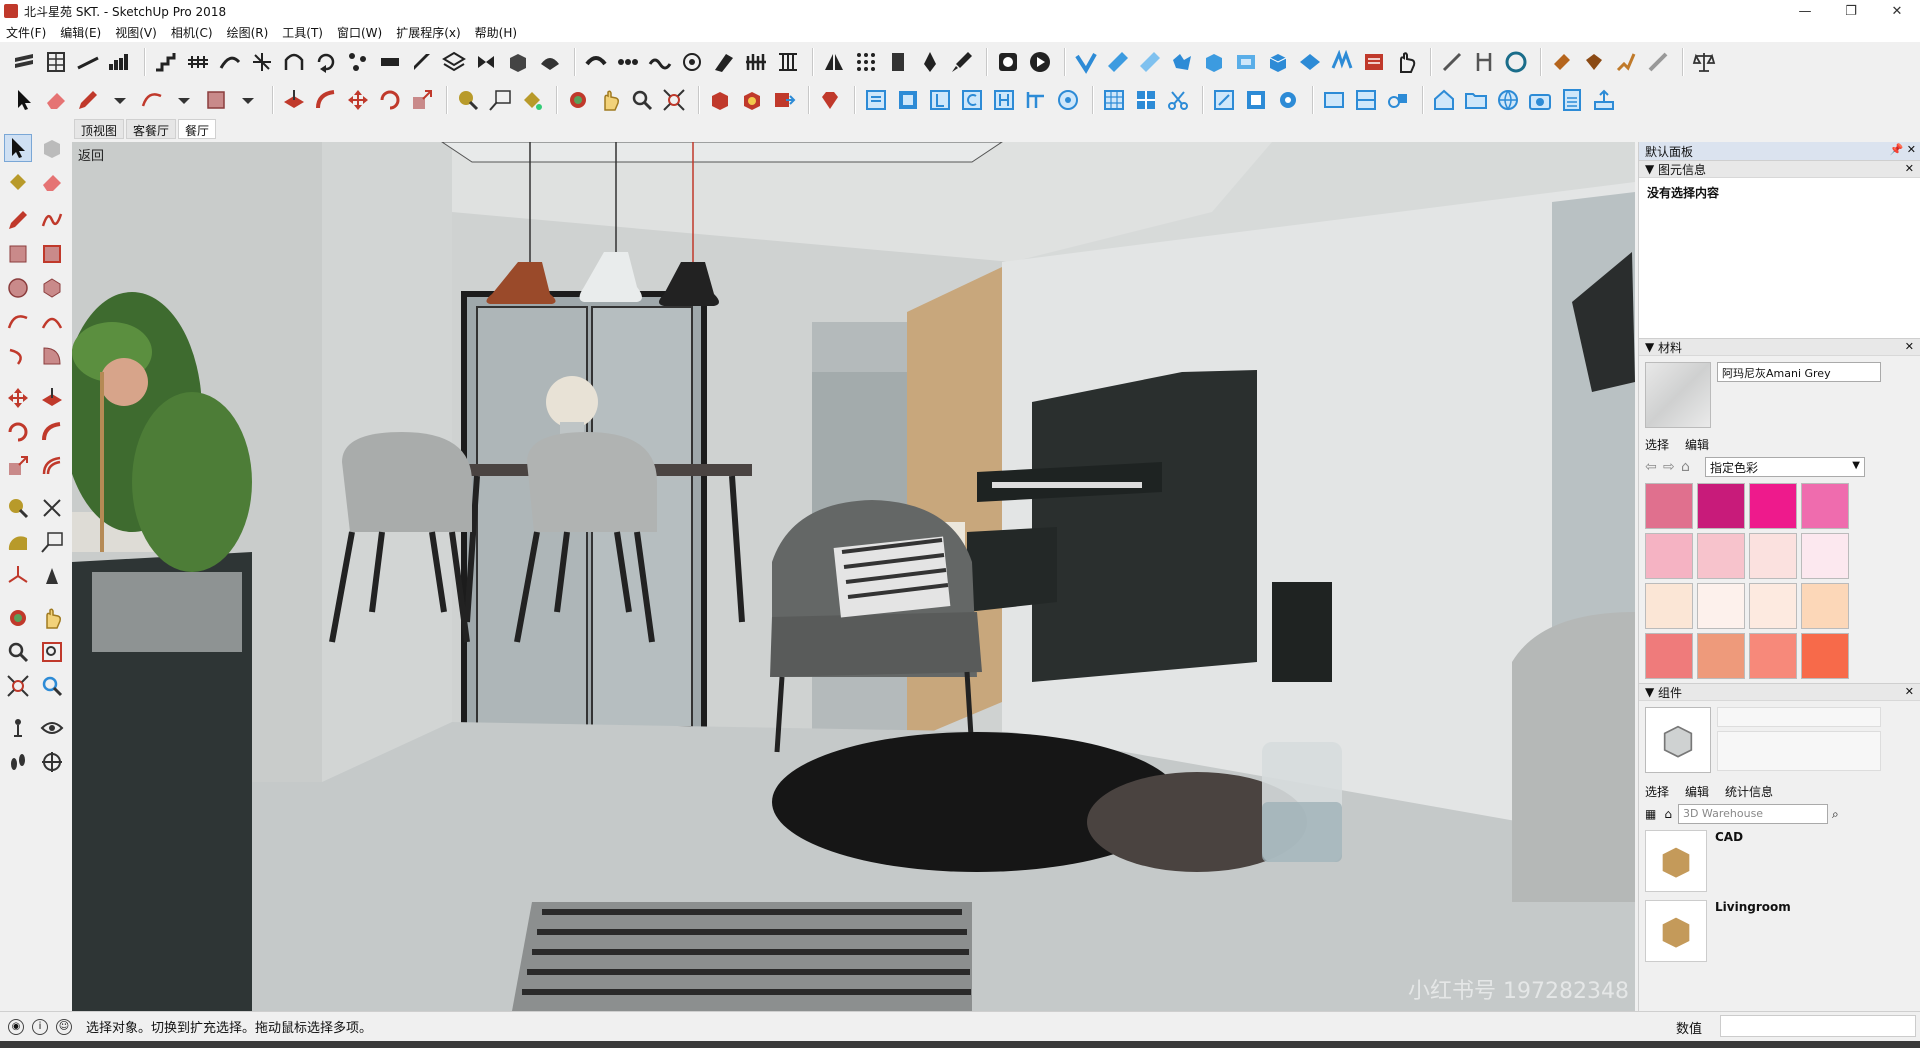 This screenshot has height=1048, width=1920. I want to click on material-library-select: 指定色彩 ▼, so click(1785, 467).